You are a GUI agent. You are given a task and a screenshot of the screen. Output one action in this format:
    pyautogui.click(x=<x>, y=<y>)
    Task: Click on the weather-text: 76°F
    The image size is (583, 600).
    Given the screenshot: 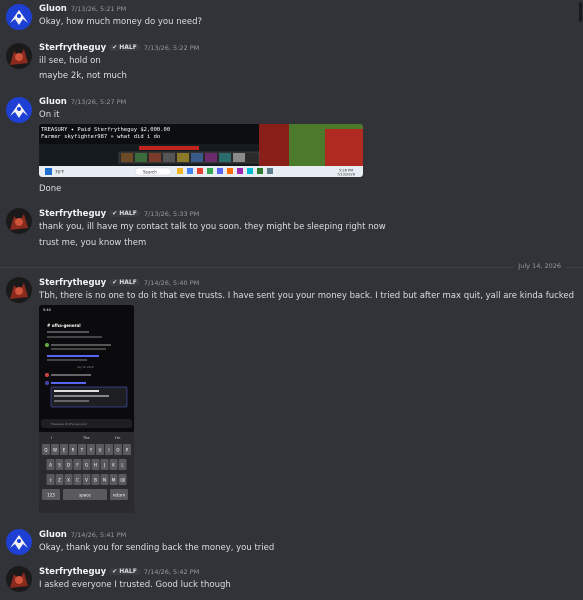 What is the action you would take?
    pyautogui.click(x=60, y=172)
    